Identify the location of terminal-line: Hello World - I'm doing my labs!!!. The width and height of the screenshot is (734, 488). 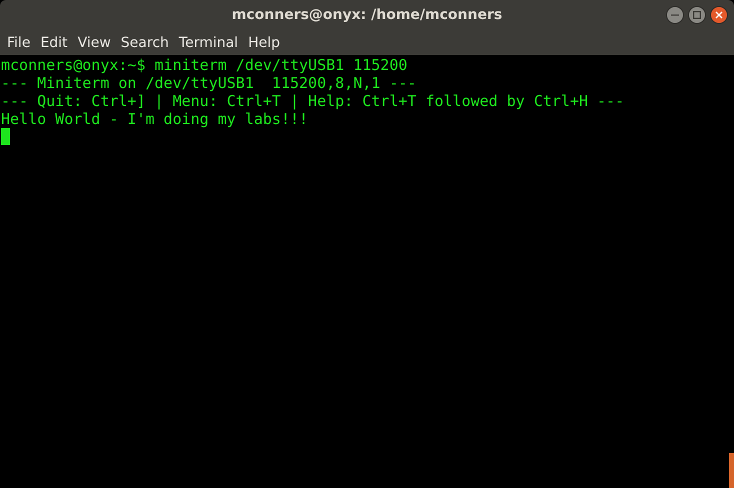
(155, 119).